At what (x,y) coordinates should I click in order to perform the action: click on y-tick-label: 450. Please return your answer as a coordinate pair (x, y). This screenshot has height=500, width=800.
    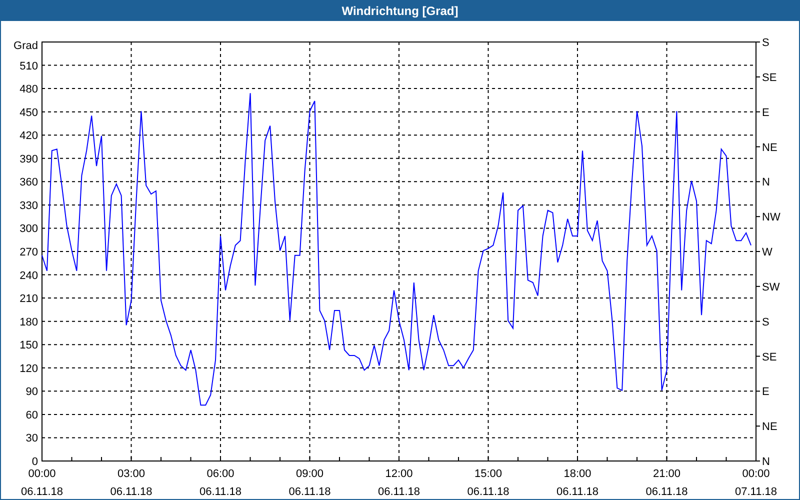
    Looking at the image, I should click on (29, 112).